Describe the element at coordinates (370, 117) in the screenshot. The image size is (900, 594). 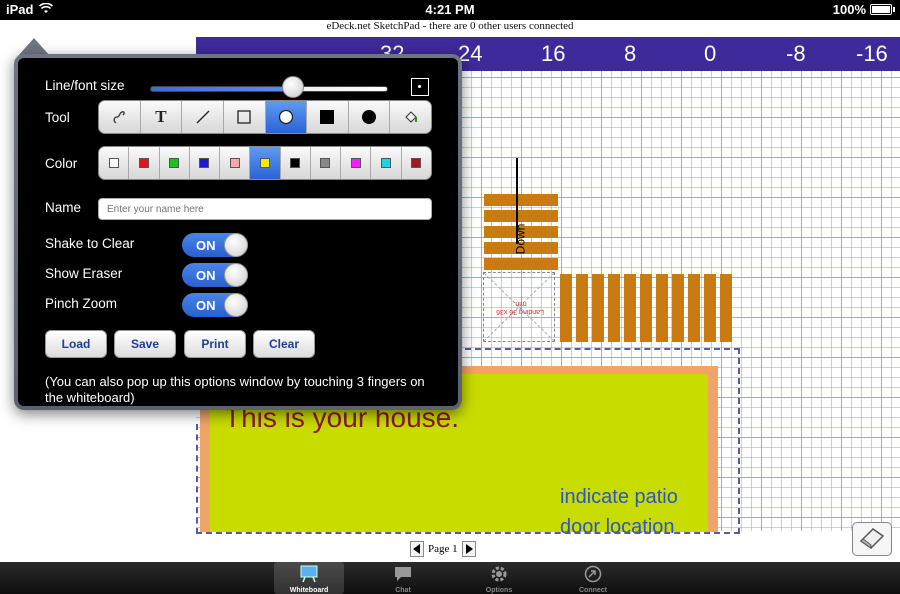
I see `circle-filled-icon` at that location.